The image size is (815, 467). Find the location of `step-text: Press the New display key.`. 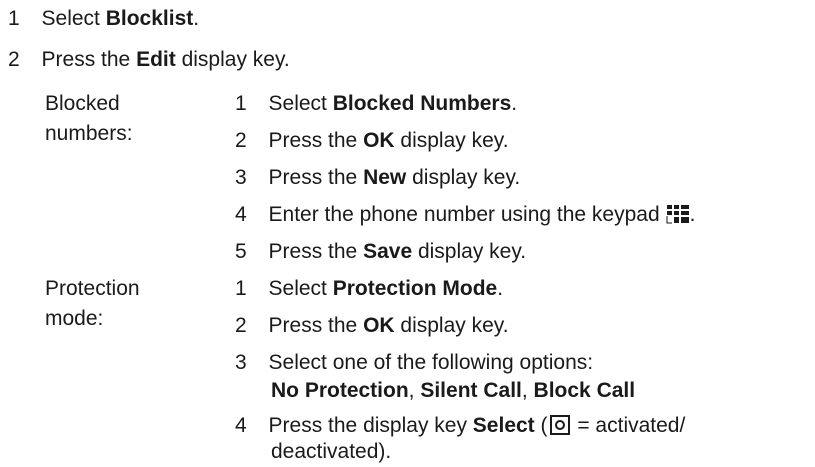

step-text: Press the New display key. is located at coordinates (395, 177).